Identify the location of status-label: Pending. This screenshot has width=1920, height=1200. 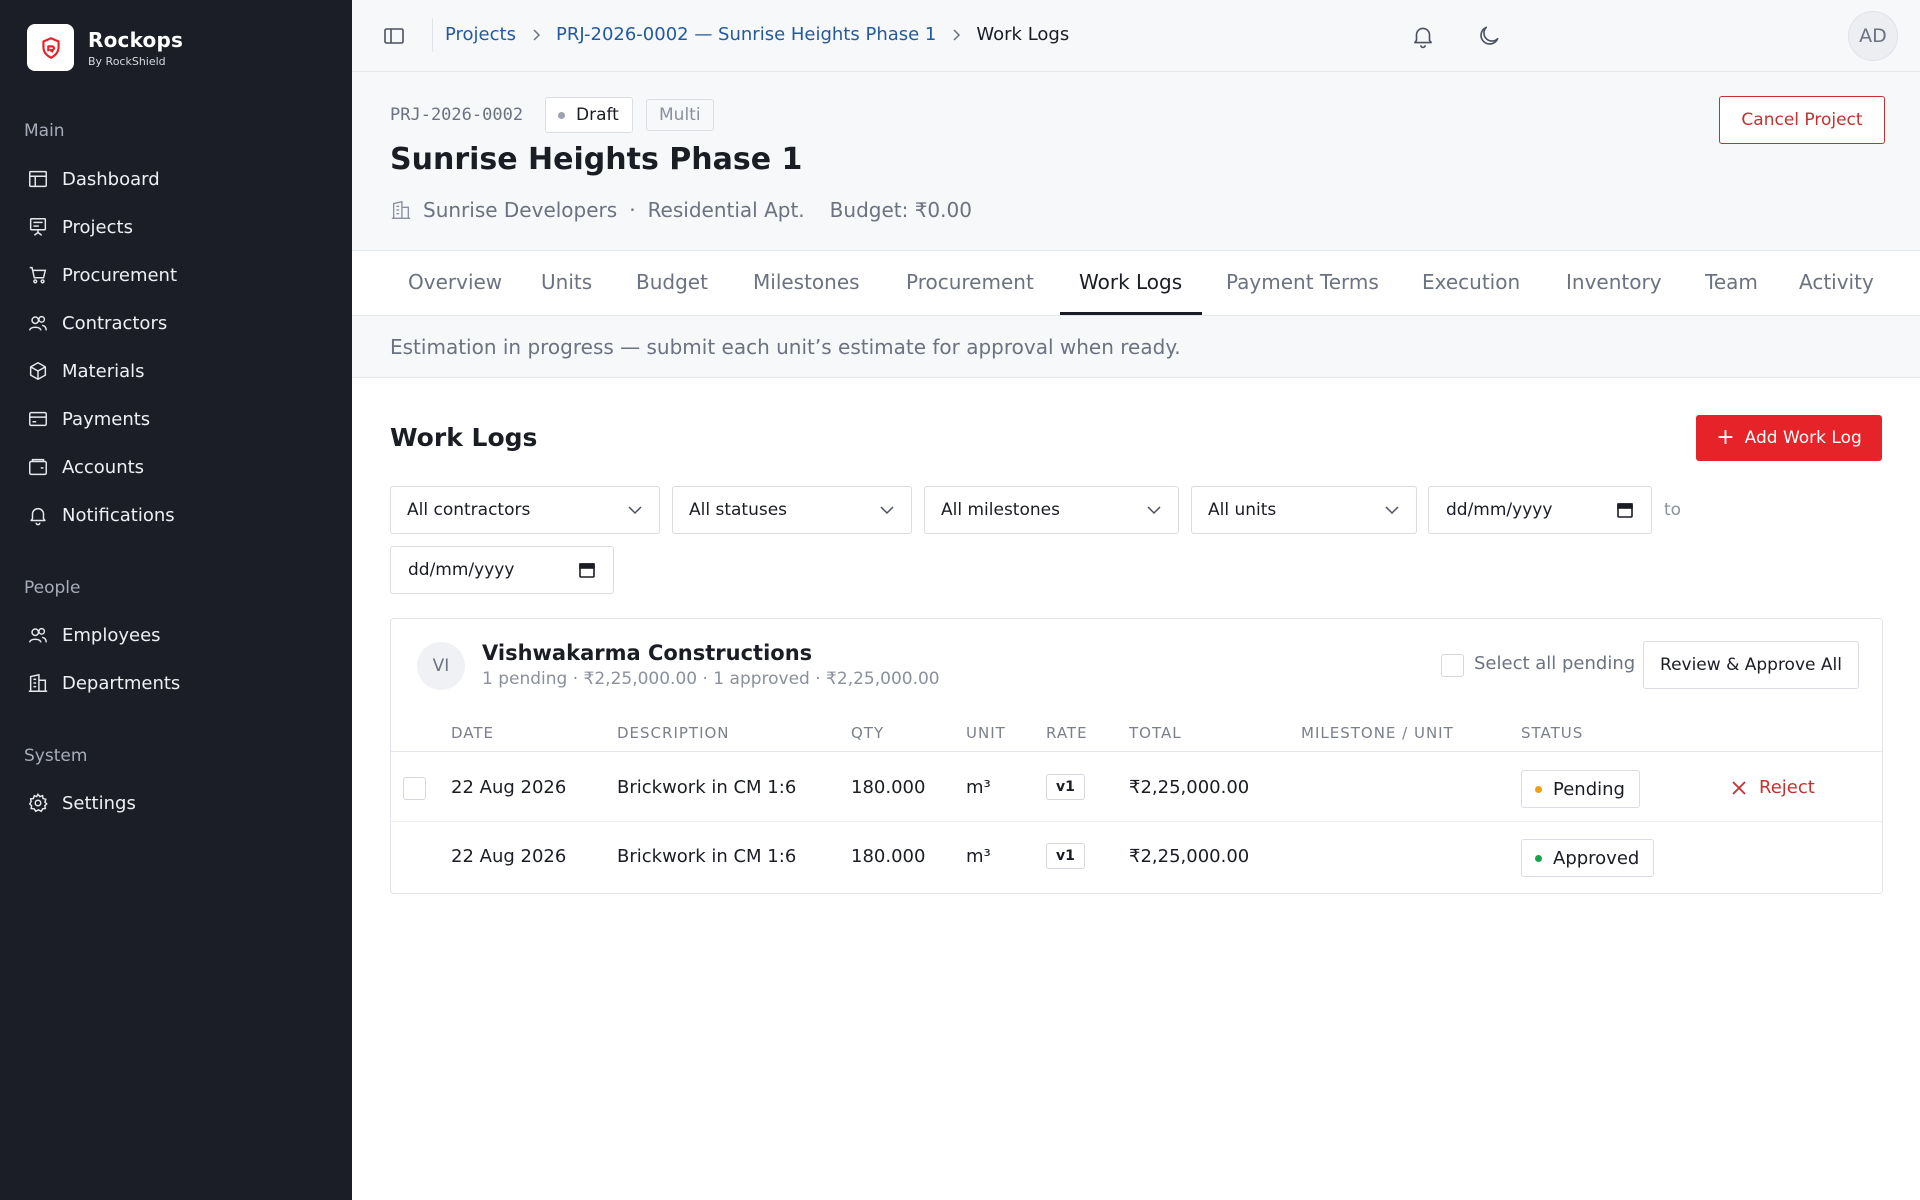
(1589, 789).